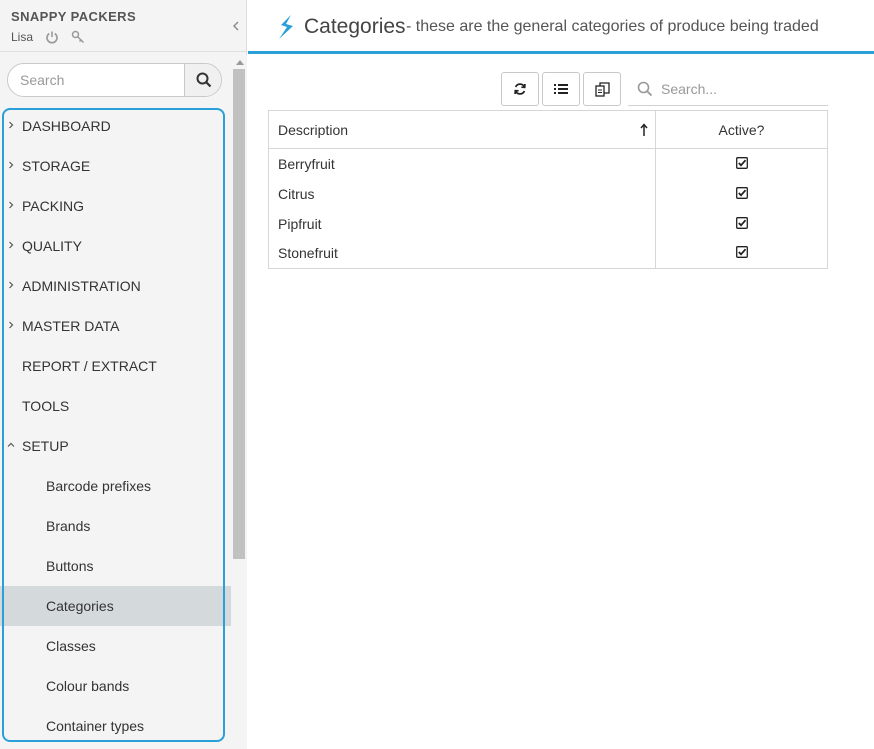 The image size is (874, 749). I want to click on refresh-button, so click(520, 89).